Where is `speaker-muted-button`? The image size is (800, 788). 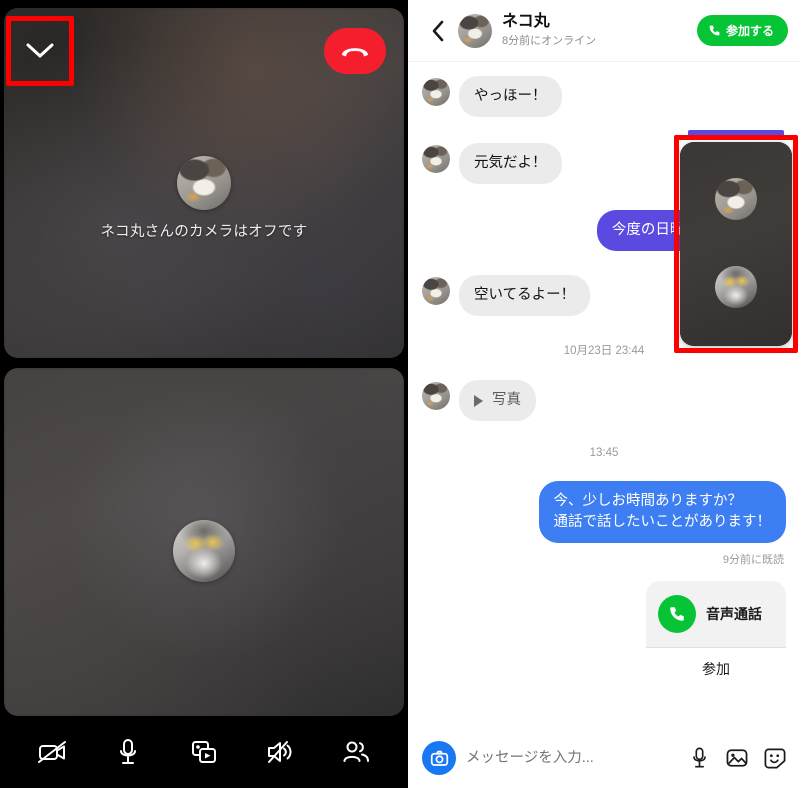
speaker-muted-button is located at coordinates (280, 752).